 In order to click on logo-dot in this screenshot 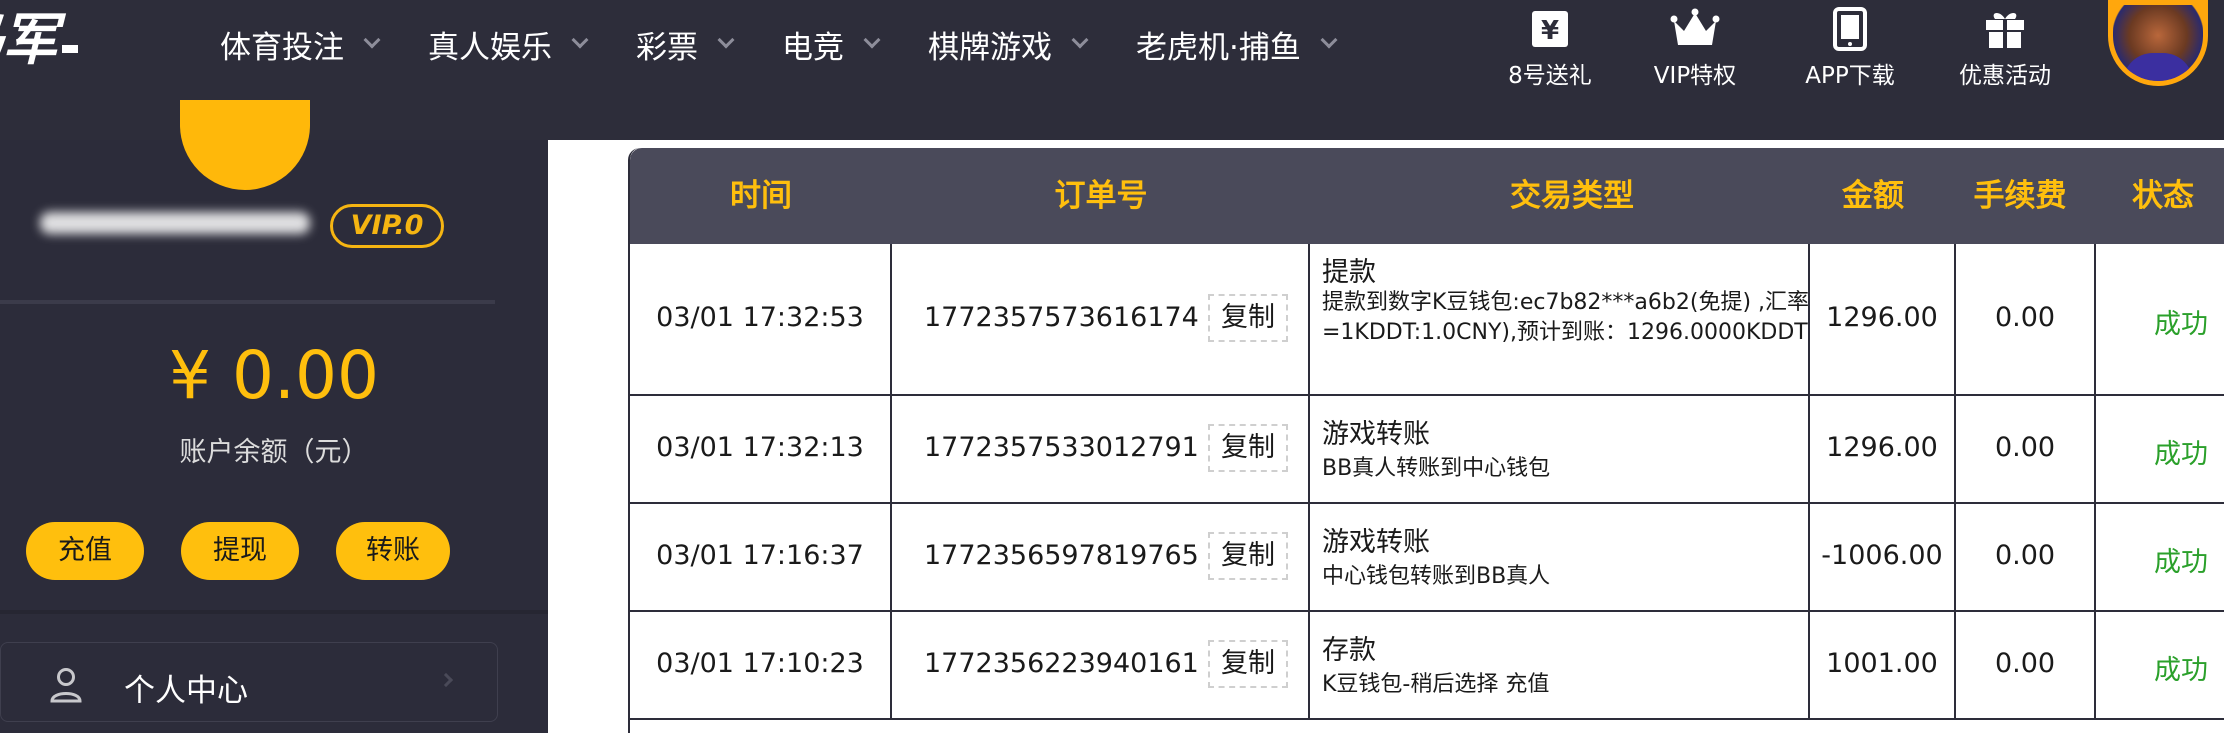, I will do `click(70, 49)`.